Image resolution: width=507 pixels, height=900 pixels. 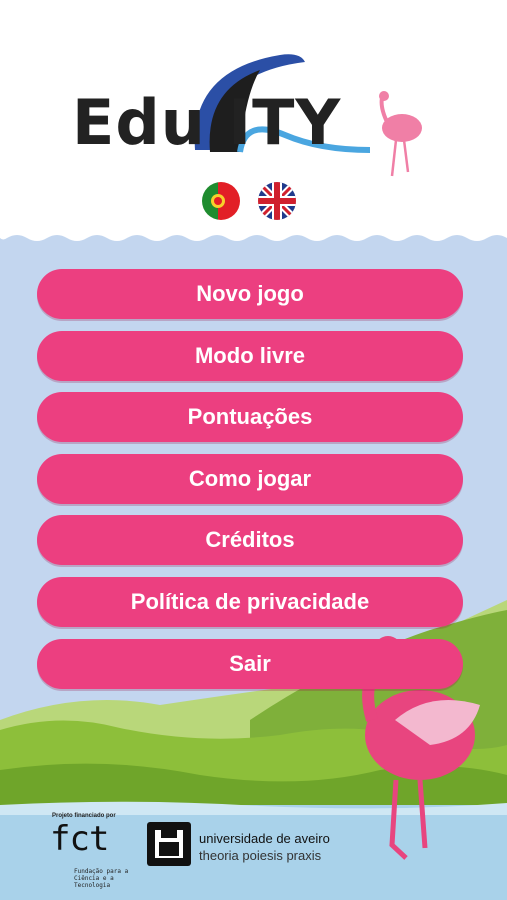 What do you see at coordinates (221, 201) in the screenshot?
I see `portugal-flag-icon` at bounding box center [221, 201].